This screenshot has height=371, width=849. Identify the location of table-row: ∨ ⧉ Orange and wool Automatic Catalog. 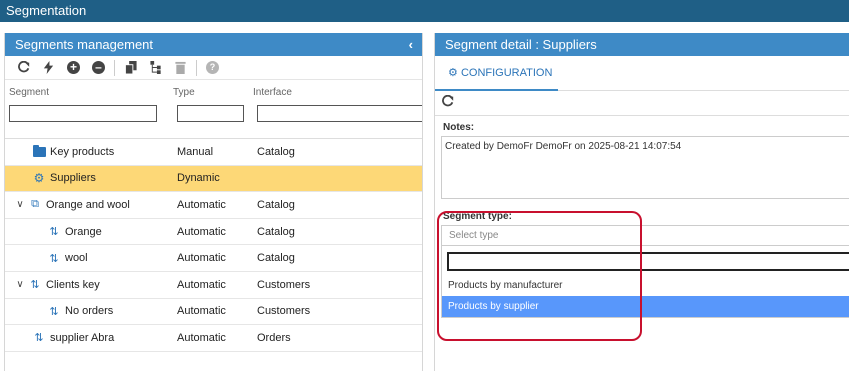
(213, 205).